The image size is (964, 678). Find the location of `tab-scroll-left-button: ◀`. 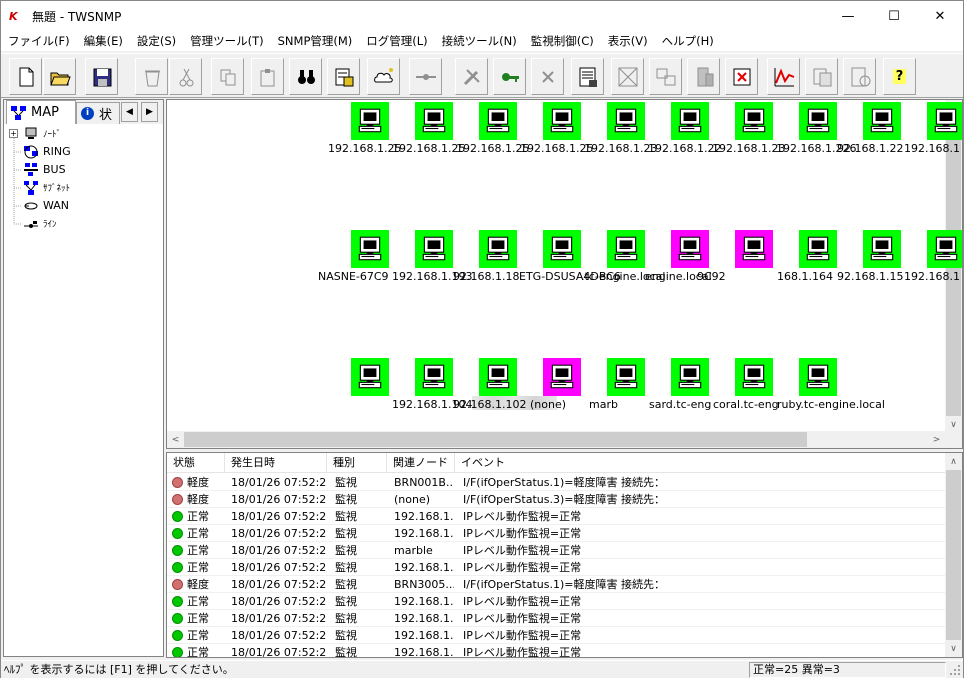

tab-scroll-left-button: ◀ is located at coordinates (129, 112).